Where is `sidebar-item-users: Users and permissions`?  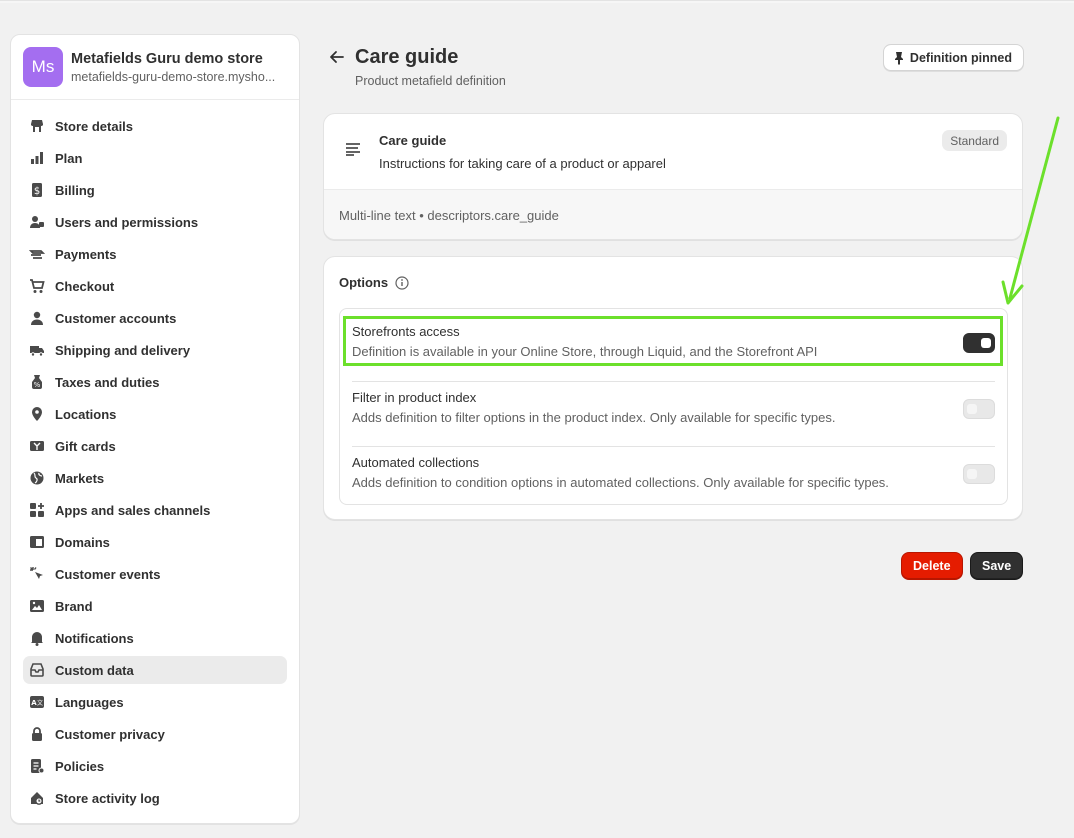
sidebar-item-users: Users and permissions is located at coordinates (155, 222).